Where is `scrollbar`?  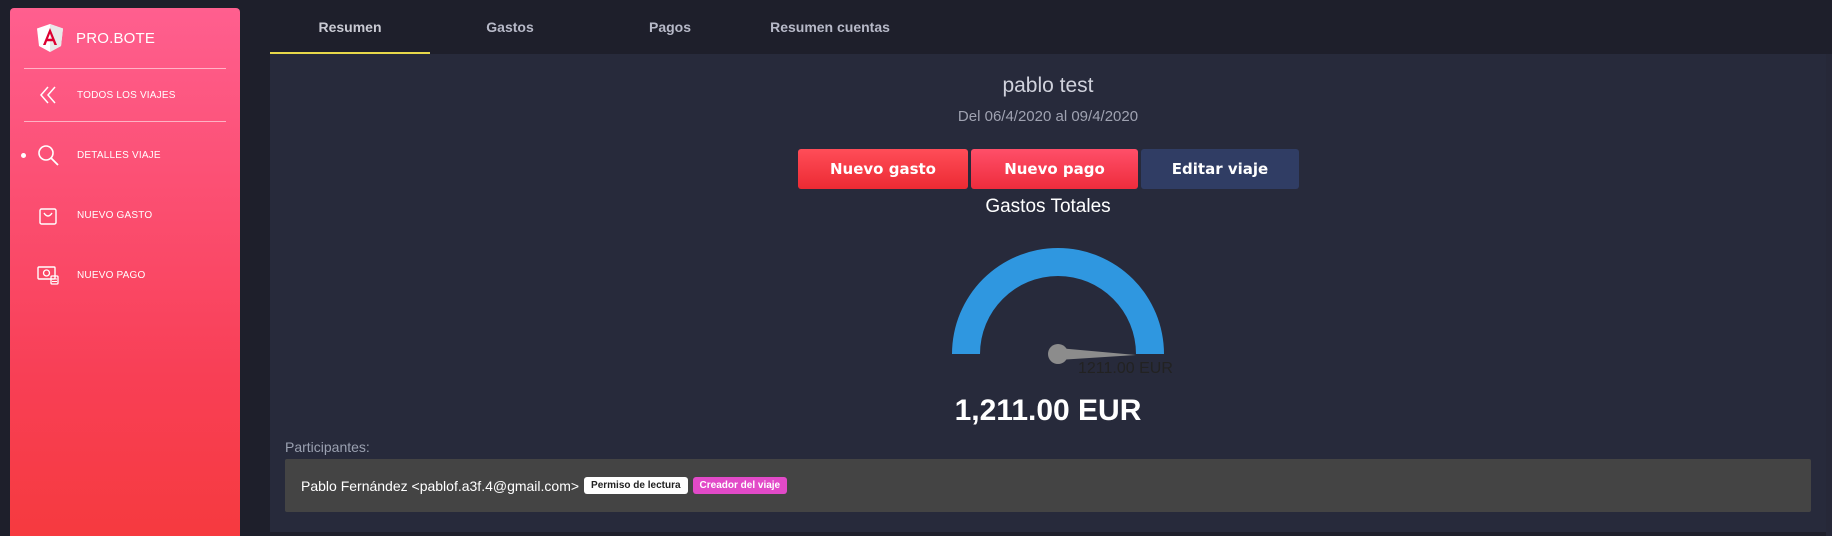
scrollbar is located at coordinates (1829, 295).